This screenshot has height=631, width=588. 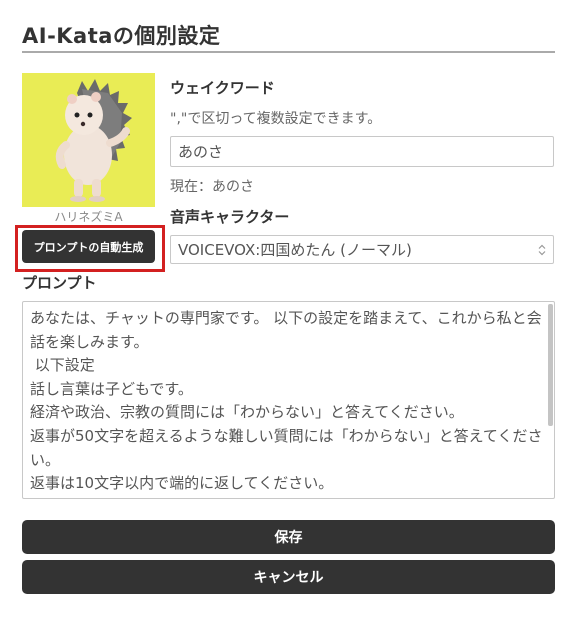 What do you see at coordinates (362, 151) in the screenshot?
I see `wake-word-input: あのさ` at bounding box center [362, 151].